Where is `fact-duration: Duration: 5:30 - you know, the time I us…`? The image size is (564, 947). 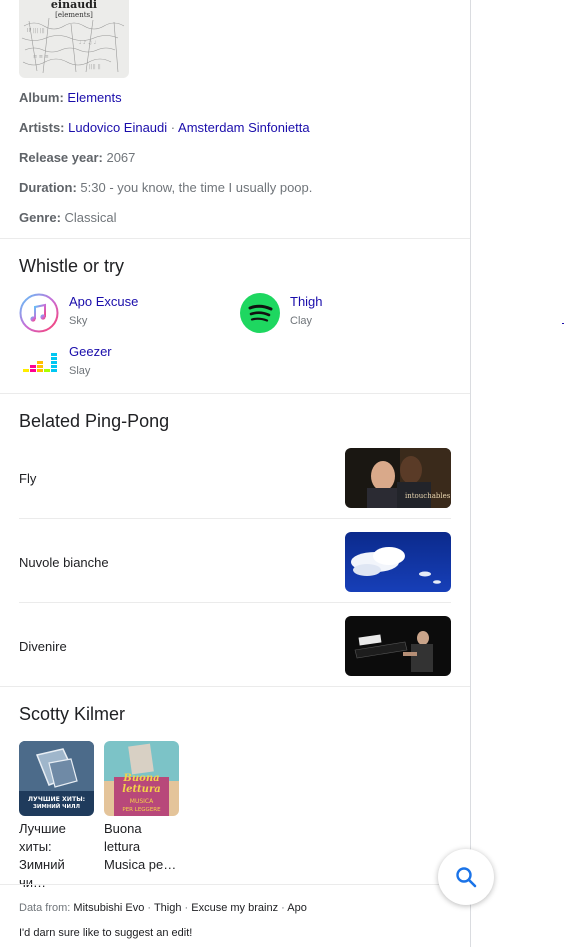 fact-duration: Duration: 5:30 - you know, the time I us… is located at coordinates (239, 194).